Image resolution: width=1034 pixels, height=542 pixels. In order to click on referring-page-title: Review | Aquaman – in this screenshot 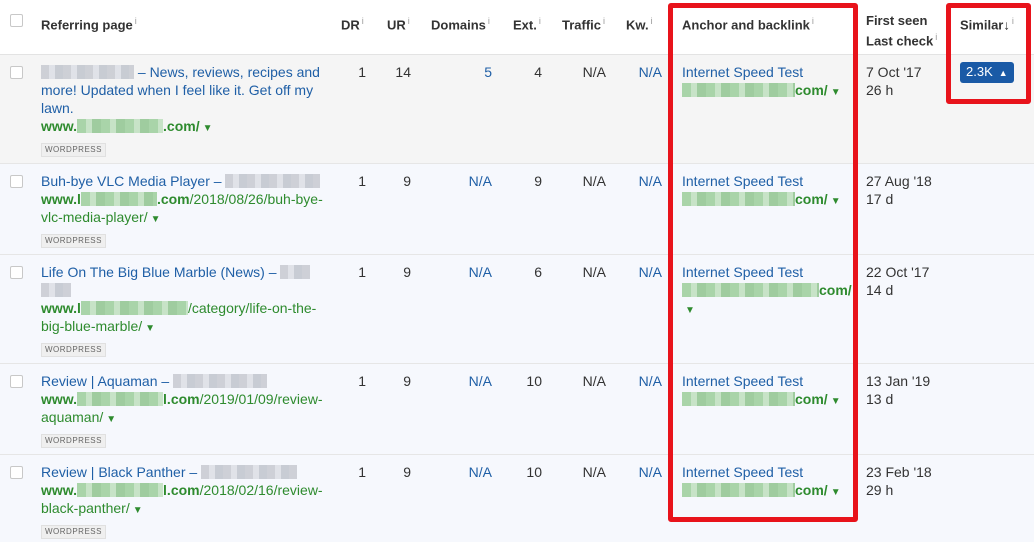, I will do `click(183, 381)`.